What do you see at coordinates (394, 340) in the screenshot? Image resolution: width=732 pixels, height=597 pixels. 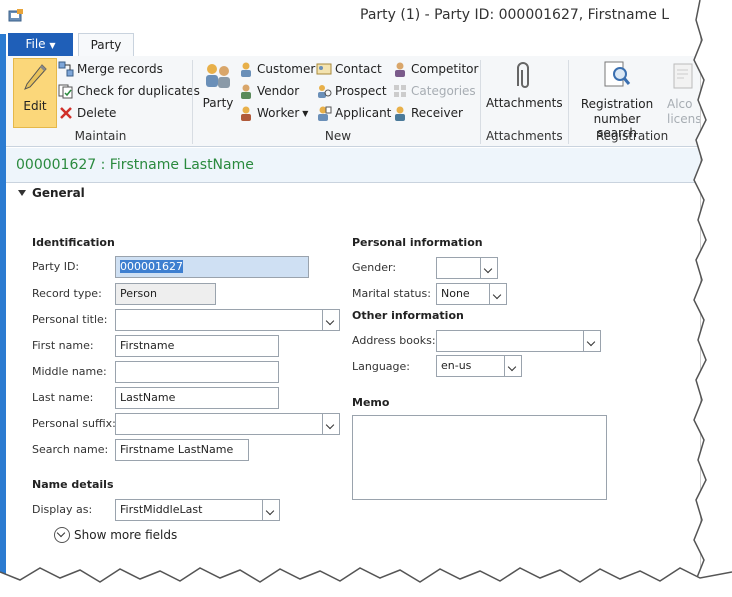 I see `address-books-label: Address books:` at bounding box center [394, 340].